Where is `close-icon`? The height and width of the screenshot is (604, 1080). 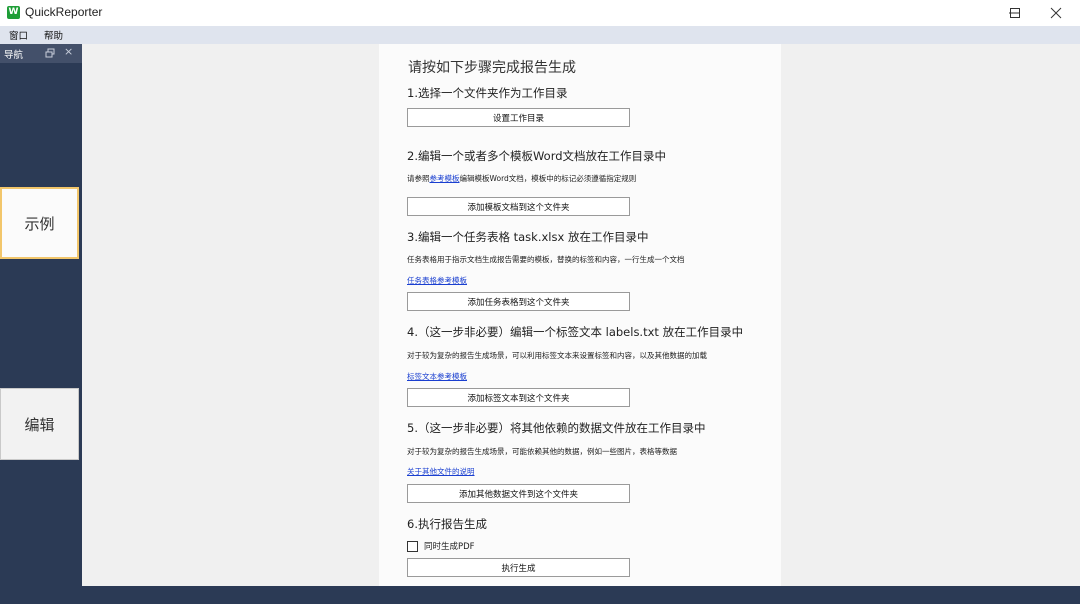 close-icon is located at coordinates (1056, 13).